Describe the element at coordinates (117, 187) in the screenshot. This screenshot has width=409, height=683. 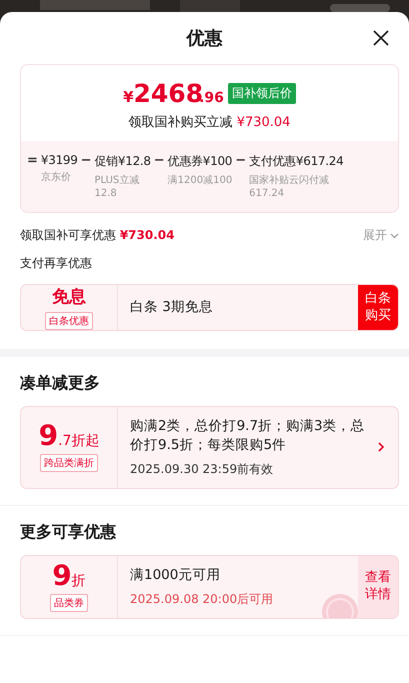
I see `price-note: PLUS立减 12.8` at that location.